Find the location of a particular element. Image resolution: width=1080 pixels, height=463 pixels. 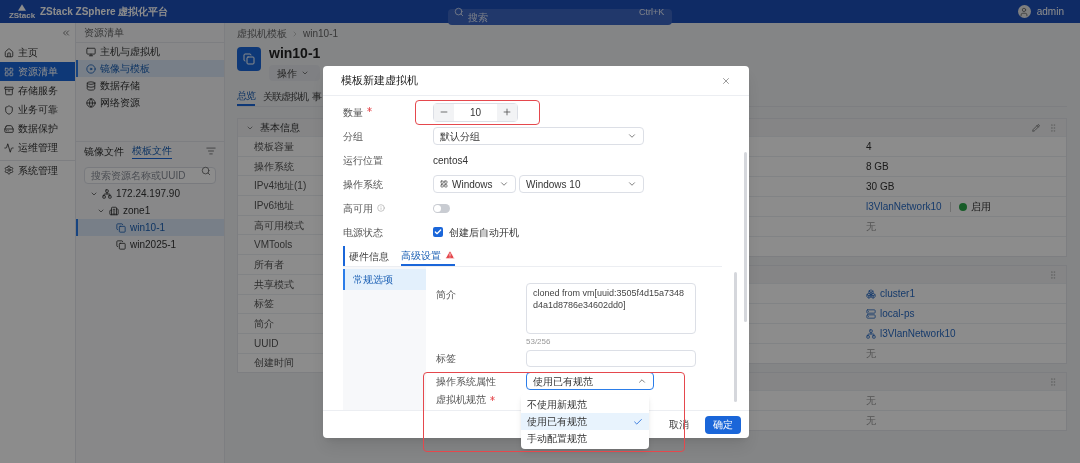

property-label: 高可用模式 is located at coordinates (279, 225).